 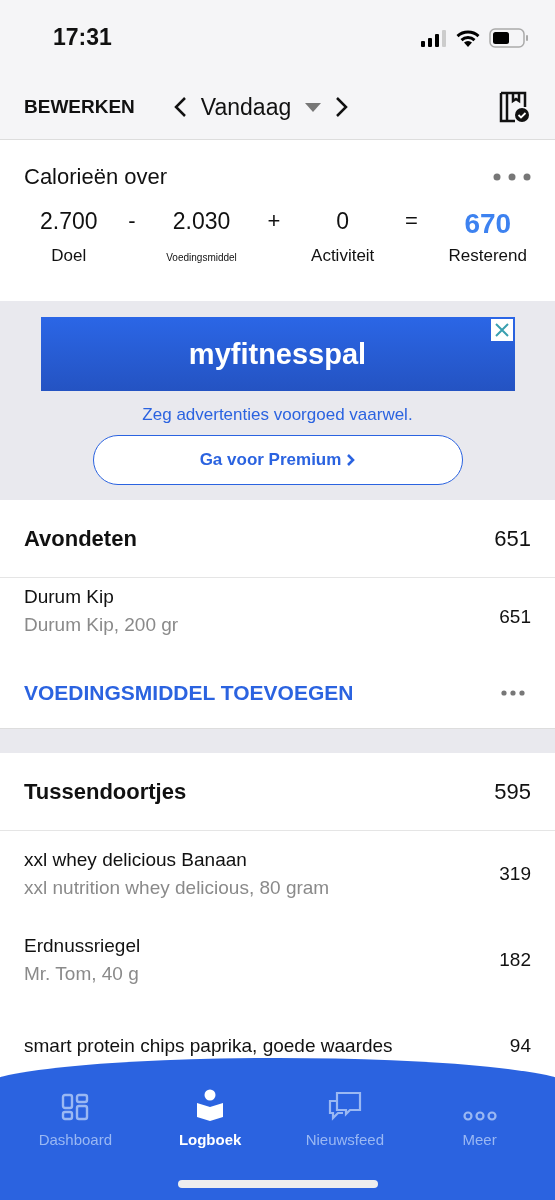 I want to click on card-title: Calorieën over, so click(x=96, y=177).